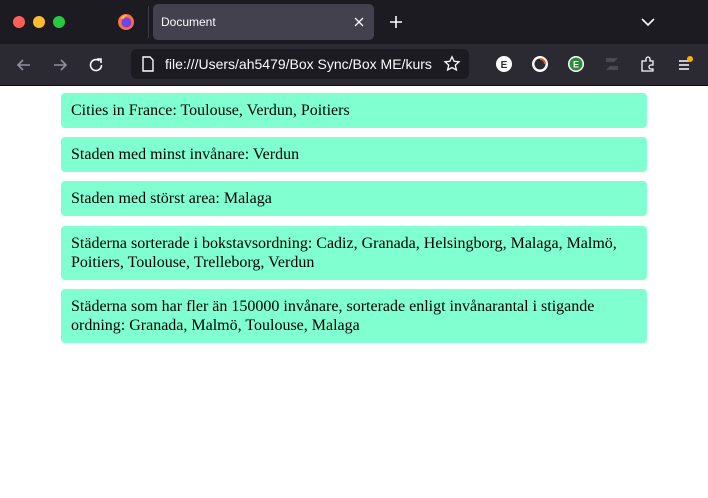 The width and height of the screenshot is (708, 498). What do you see at coordinates (648, 22) in the screenshot?
I see `chevron-down-icon` at bounding box center [648, 22].